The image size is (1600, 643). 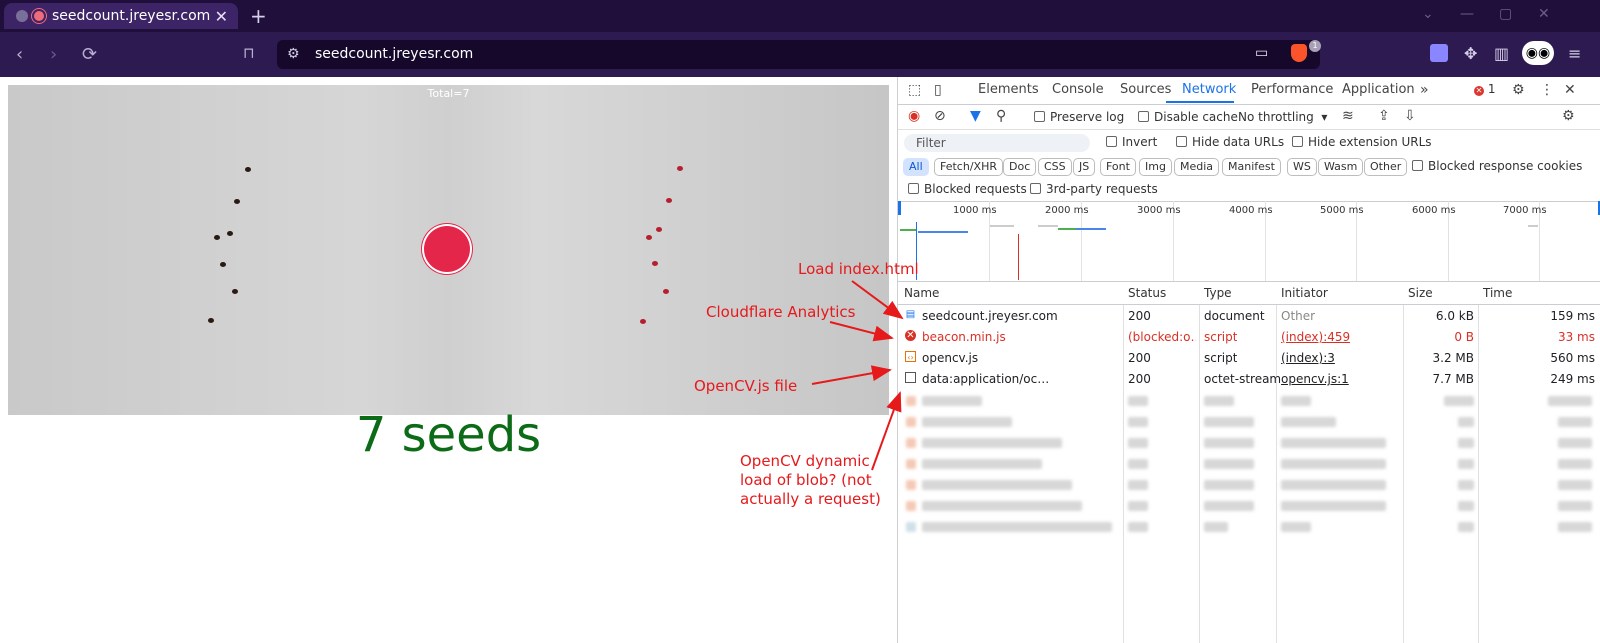 I want to click on vpn-extension-icon, so click(x=1439, y=53).